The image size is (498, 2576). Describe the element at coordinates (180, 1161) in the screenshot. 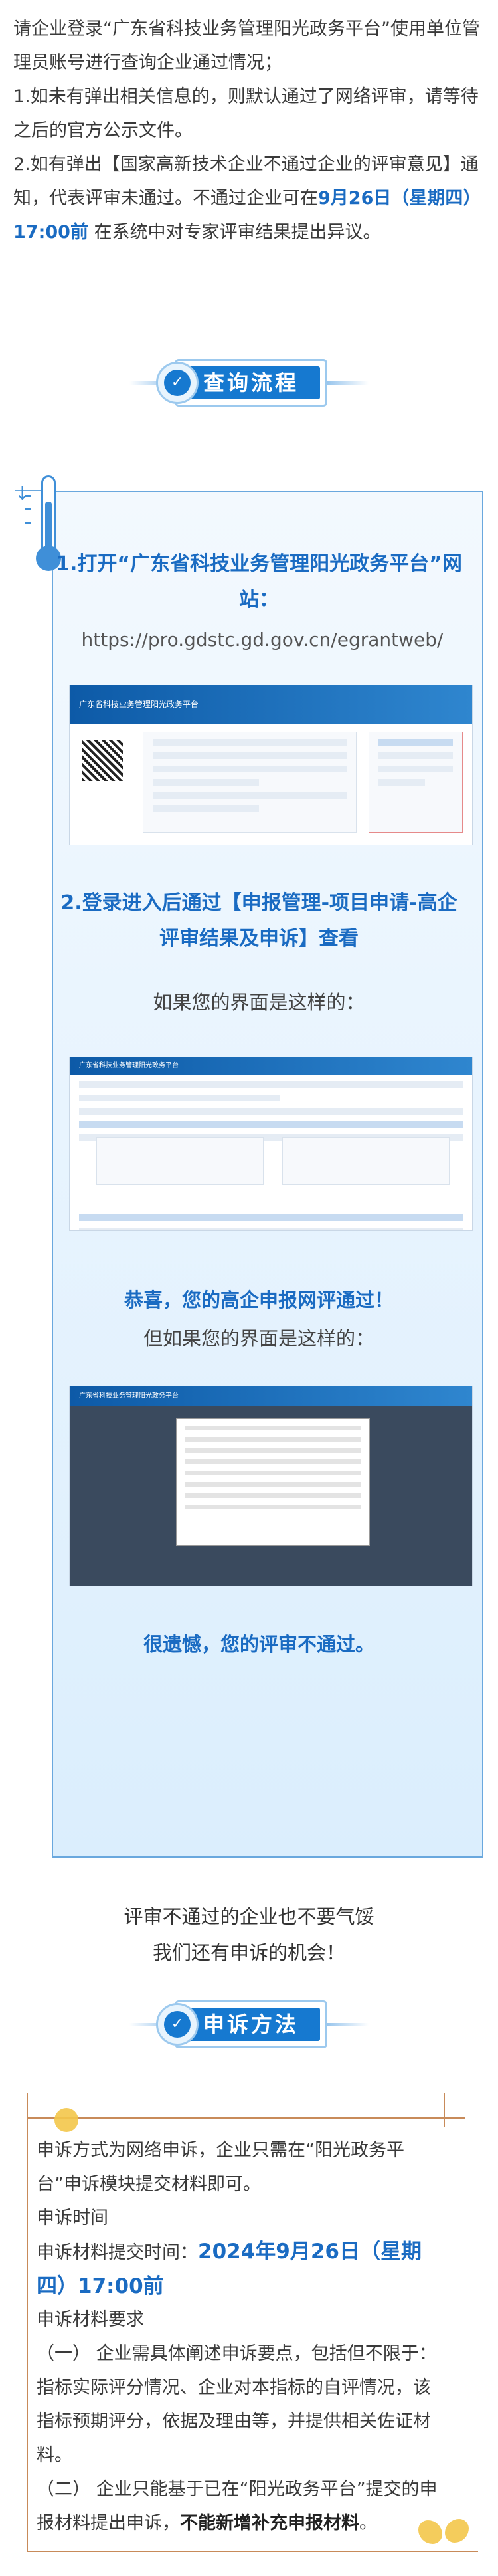

I see `result-info-panel` at that location.